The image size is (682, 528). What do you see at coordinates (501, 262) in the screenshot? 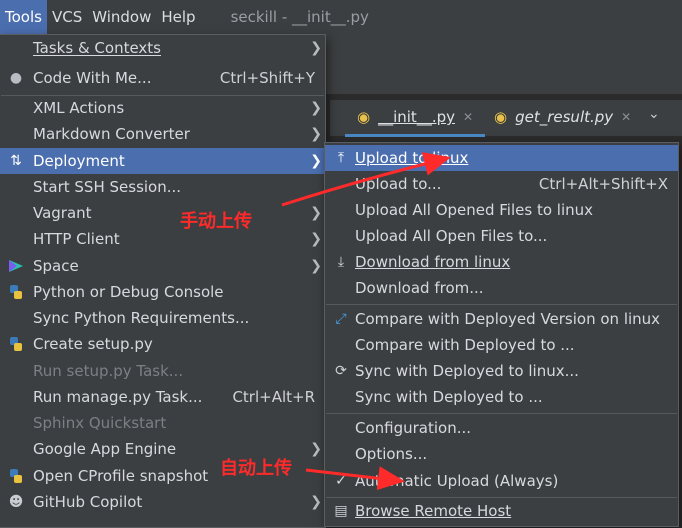
I see `menu-item-download-from-linux: ⤓ Download from linux` at bounding box center [501, 262].